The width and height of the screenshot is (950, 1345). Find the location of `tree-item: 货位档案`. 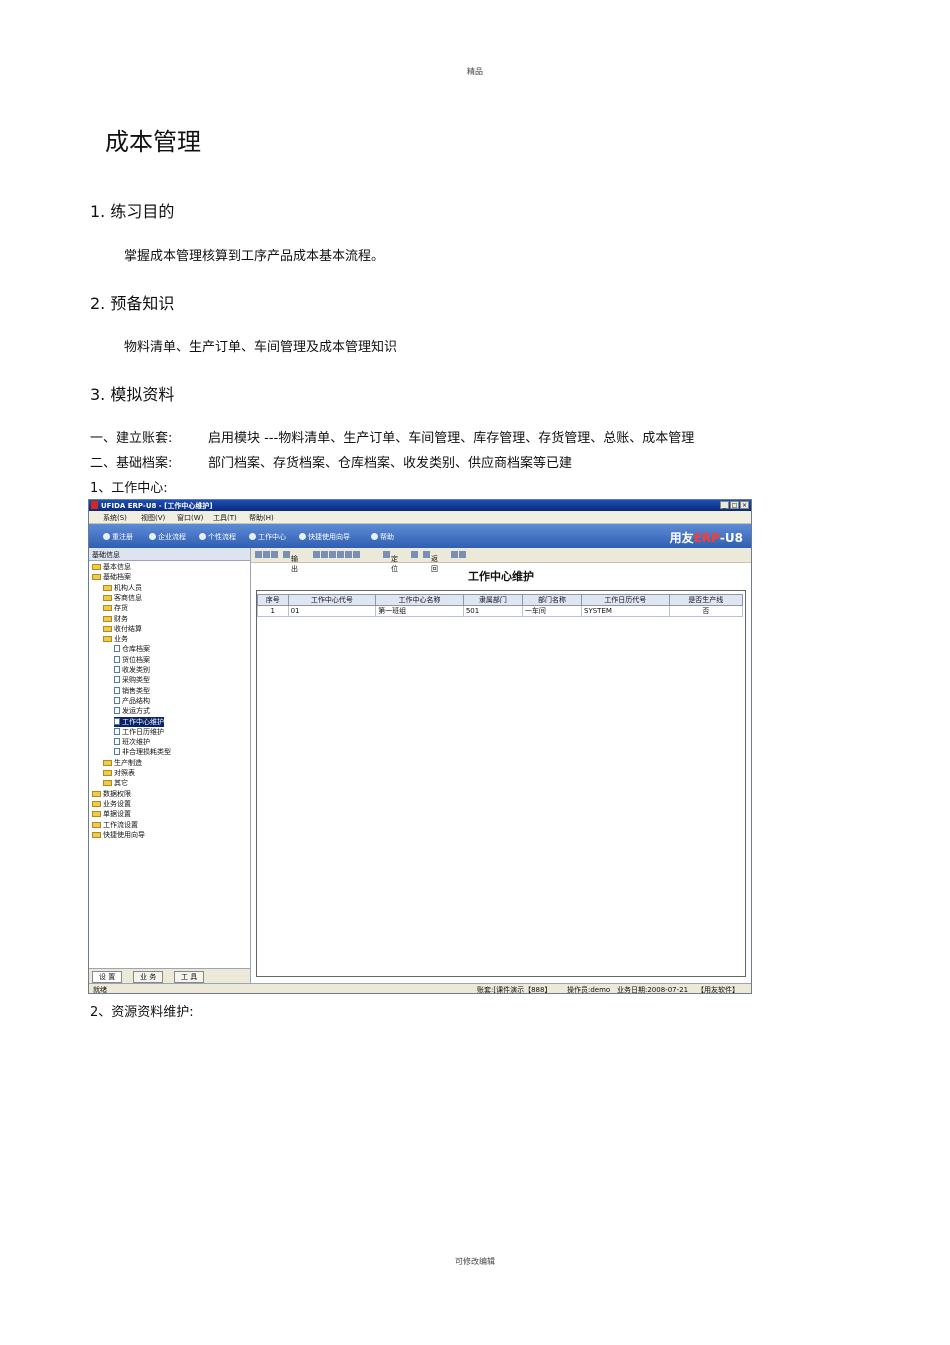

tree-item: 货位档案 is located at coordinates (132, 660).